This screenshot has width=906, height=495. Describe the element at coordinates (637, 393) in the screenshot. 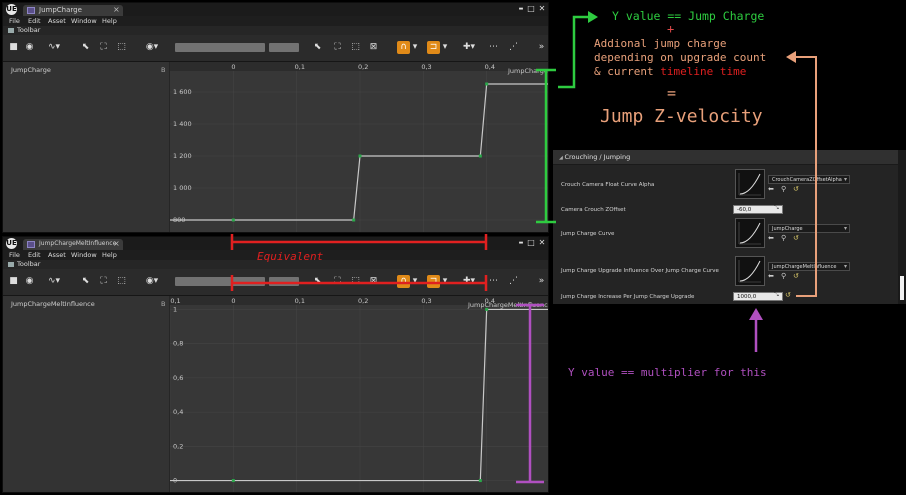

I see `purple-bracket` at that location.